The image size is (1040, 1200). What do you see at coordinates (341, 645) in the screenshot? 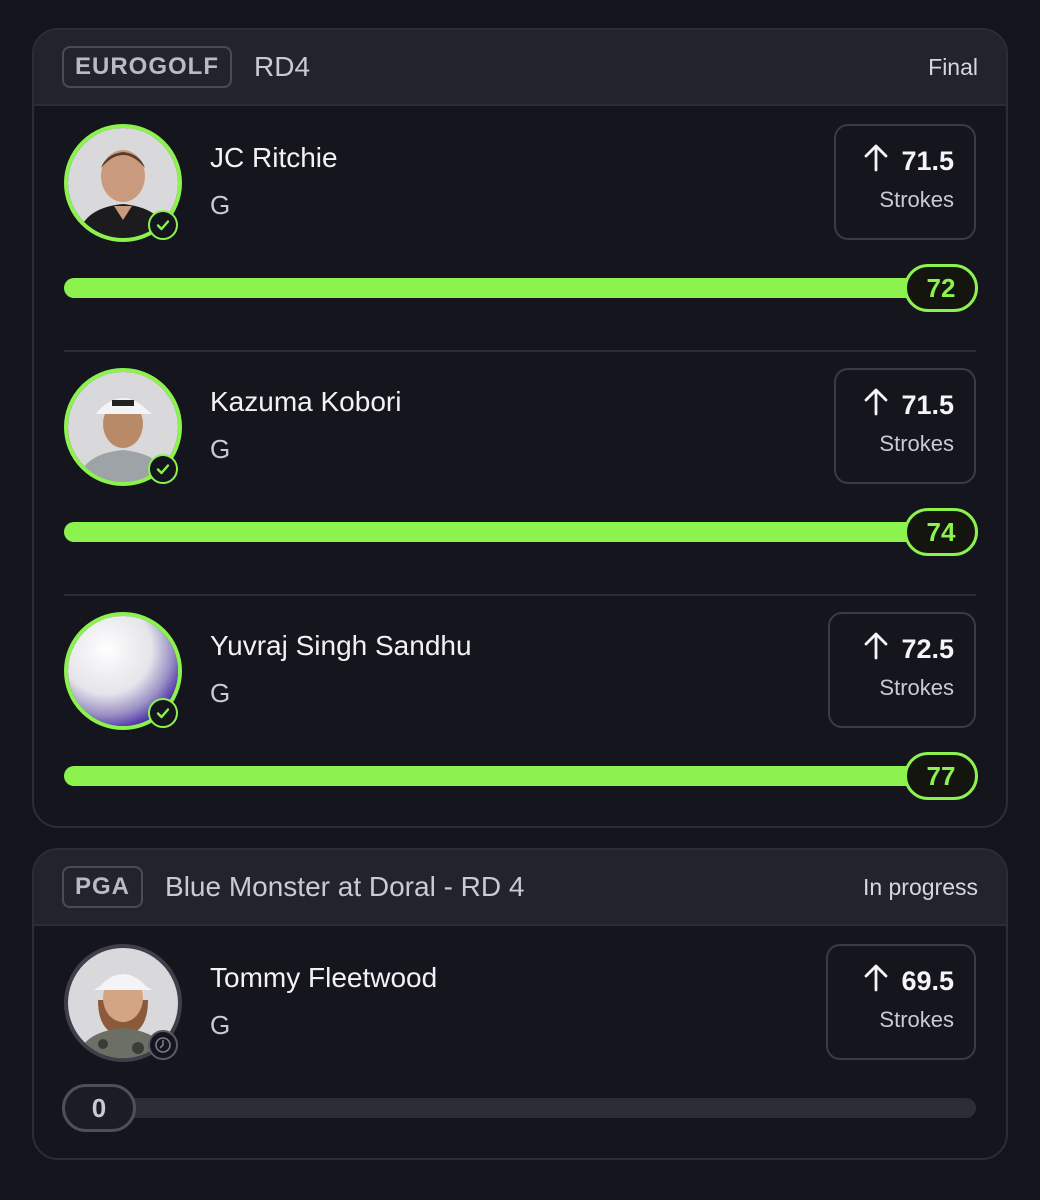
I see `player-name: Yuvraj Singh Sandhu` at bounding box center [341, 645].